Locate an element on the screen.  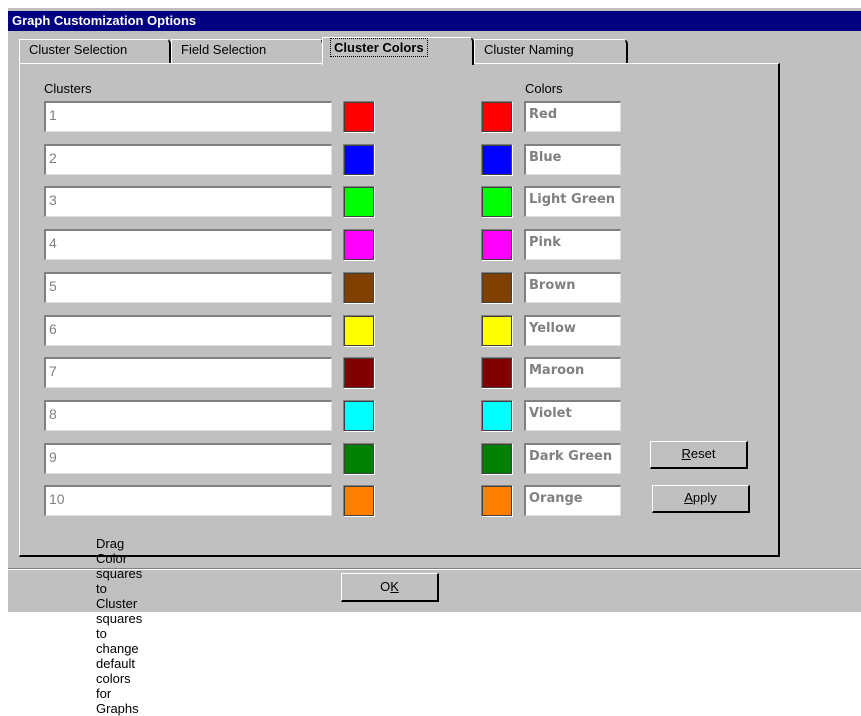
color-name-field: Red is located at coordinates (572, 116).